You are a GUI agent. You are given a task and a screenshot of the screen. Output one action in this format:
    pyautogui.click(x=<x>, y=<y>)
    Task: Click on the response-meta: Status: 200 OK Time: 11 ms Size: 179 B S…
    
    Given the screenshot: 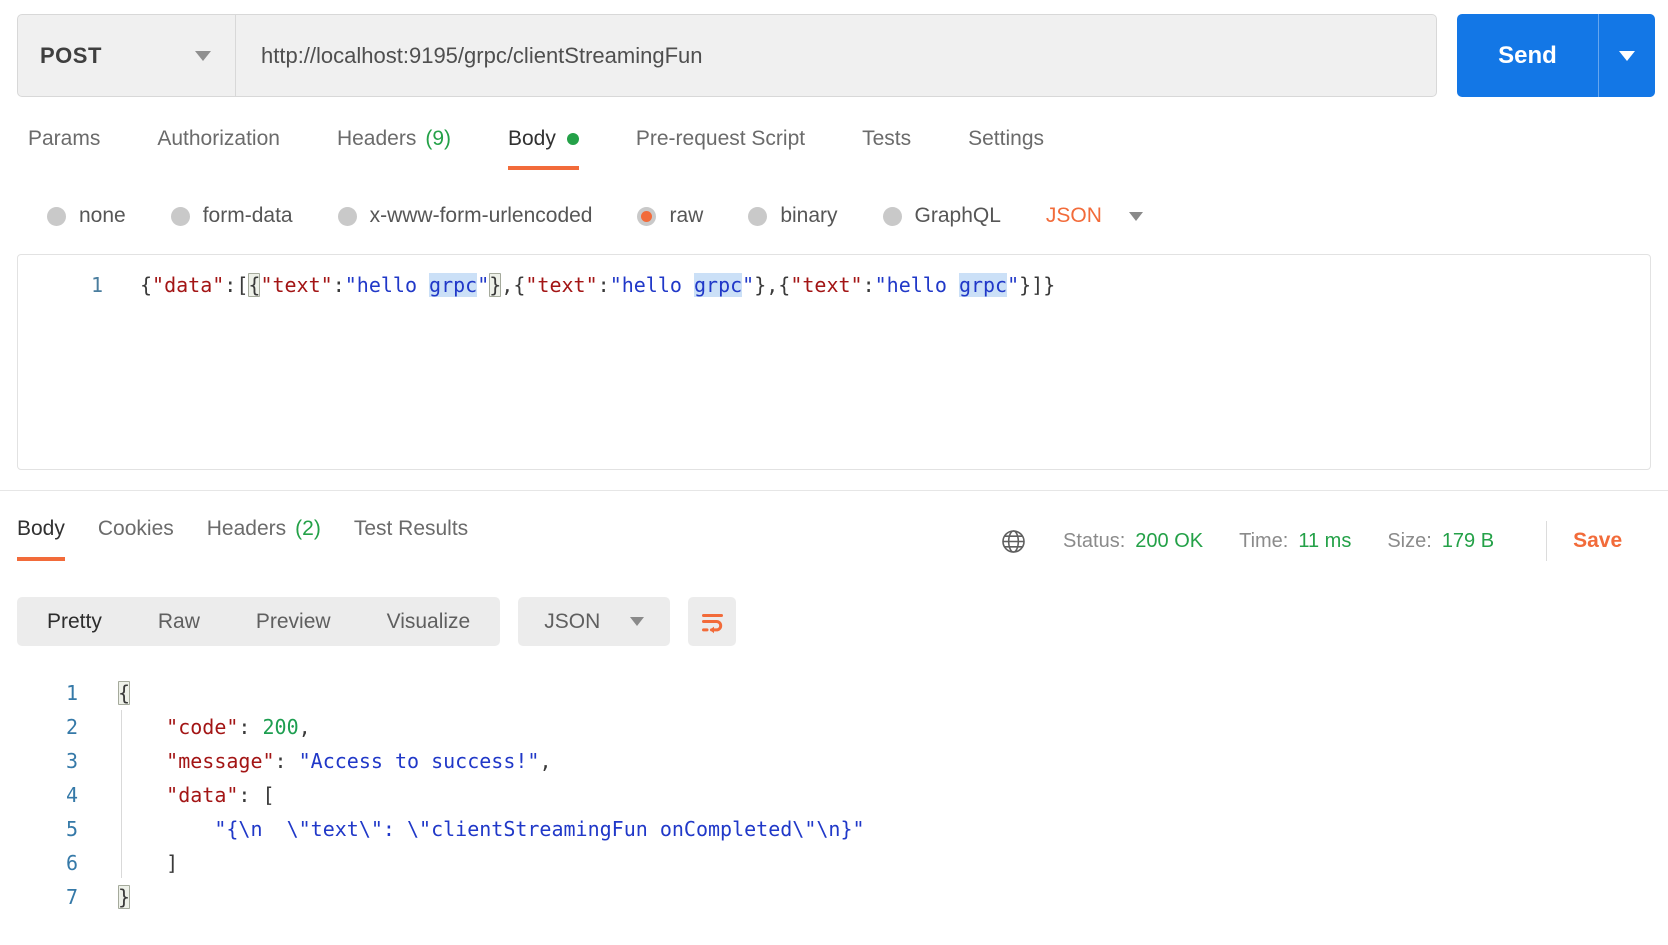 What is the action you would take?
    pyautogui.click(x=1311, y=541)
    